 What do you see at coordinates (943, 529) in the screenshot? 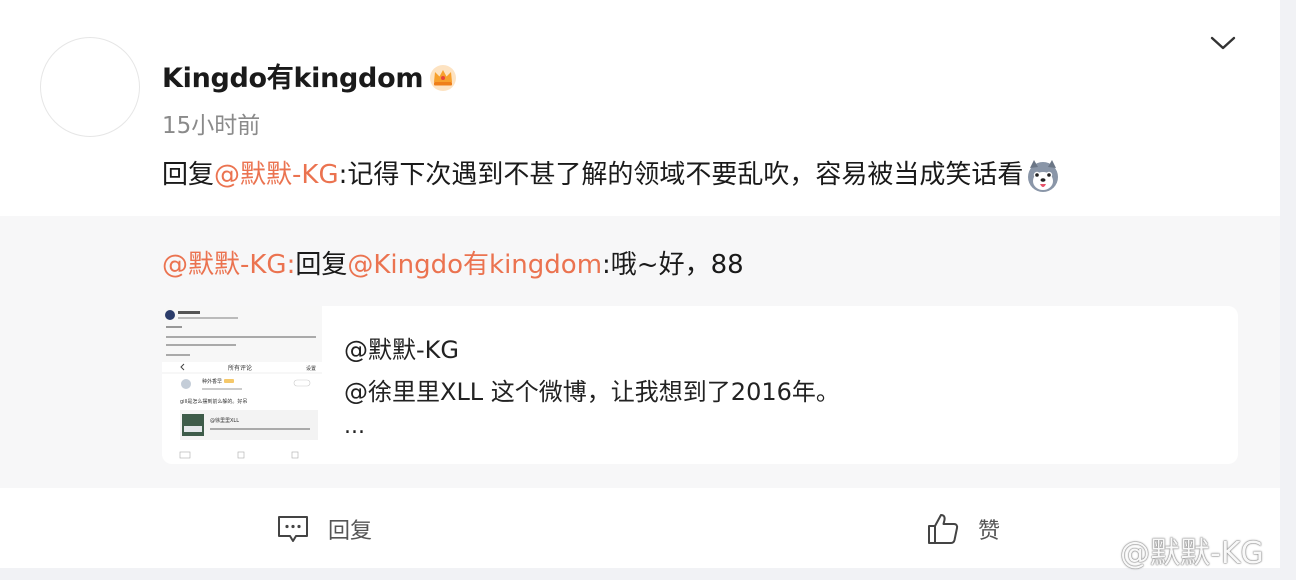
I see `thumbs-up-icon` at bounding box center [943, 529].